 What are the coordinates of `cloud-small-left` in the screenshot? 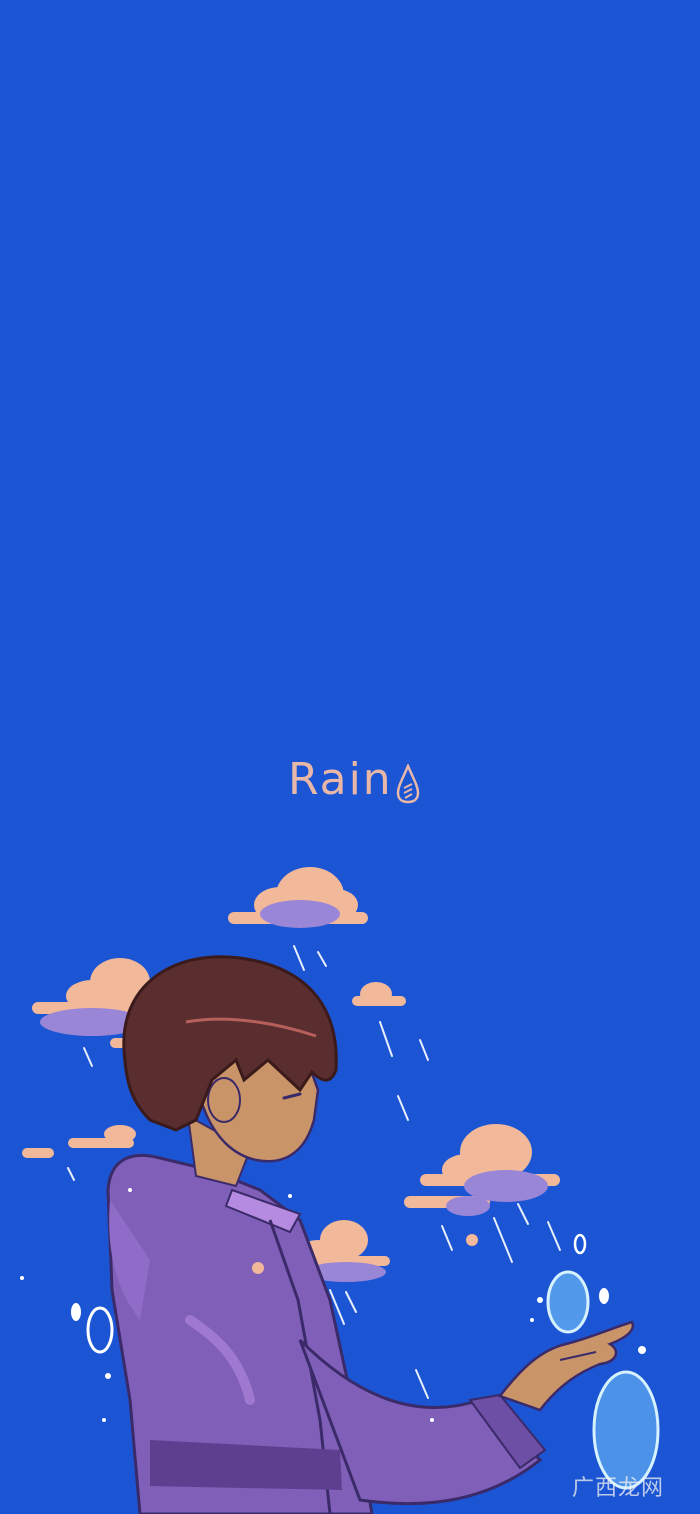 It's located at (79, 1141).